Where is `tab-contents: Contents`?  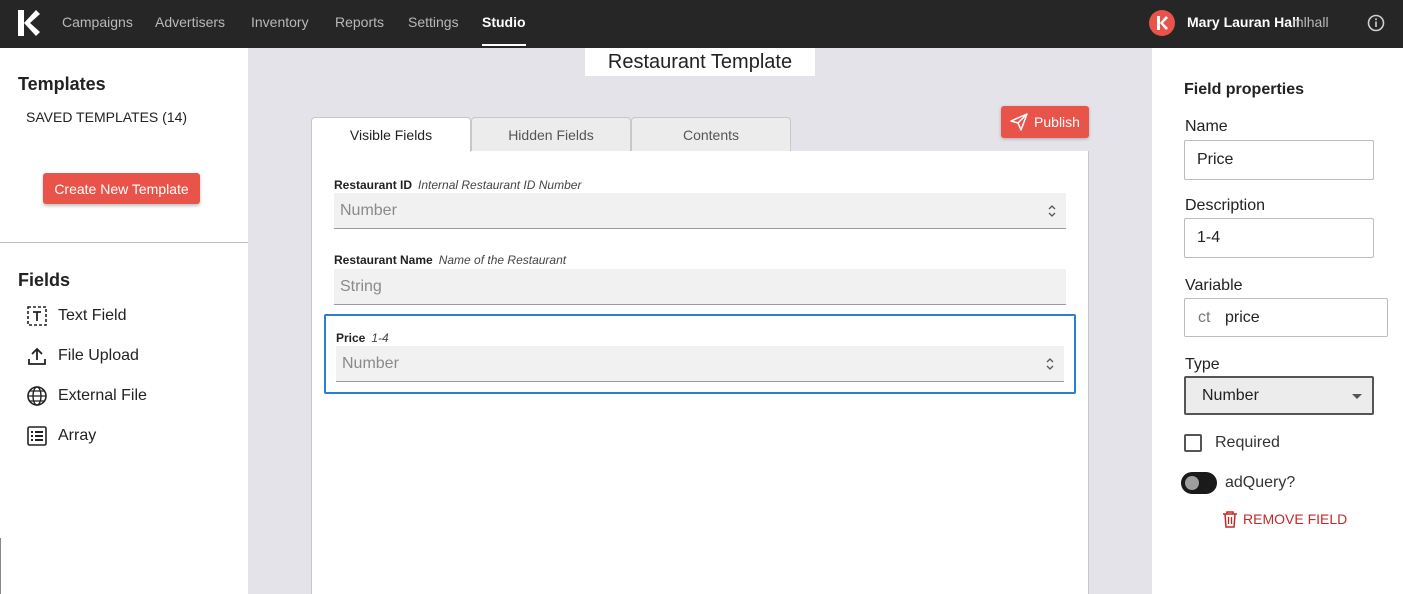
tab-contents: Contents is located at coordinates (711, 134).